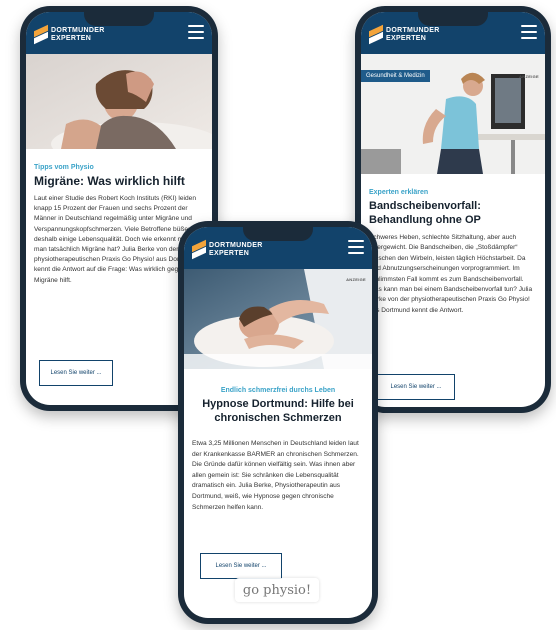 The width and height of the screenshot is (556, 630). What do you see at coordinates (395, 76) in the screenshot?
I see `category-tag: Gesundheit & Medizin` at bounding box center [395, 76].